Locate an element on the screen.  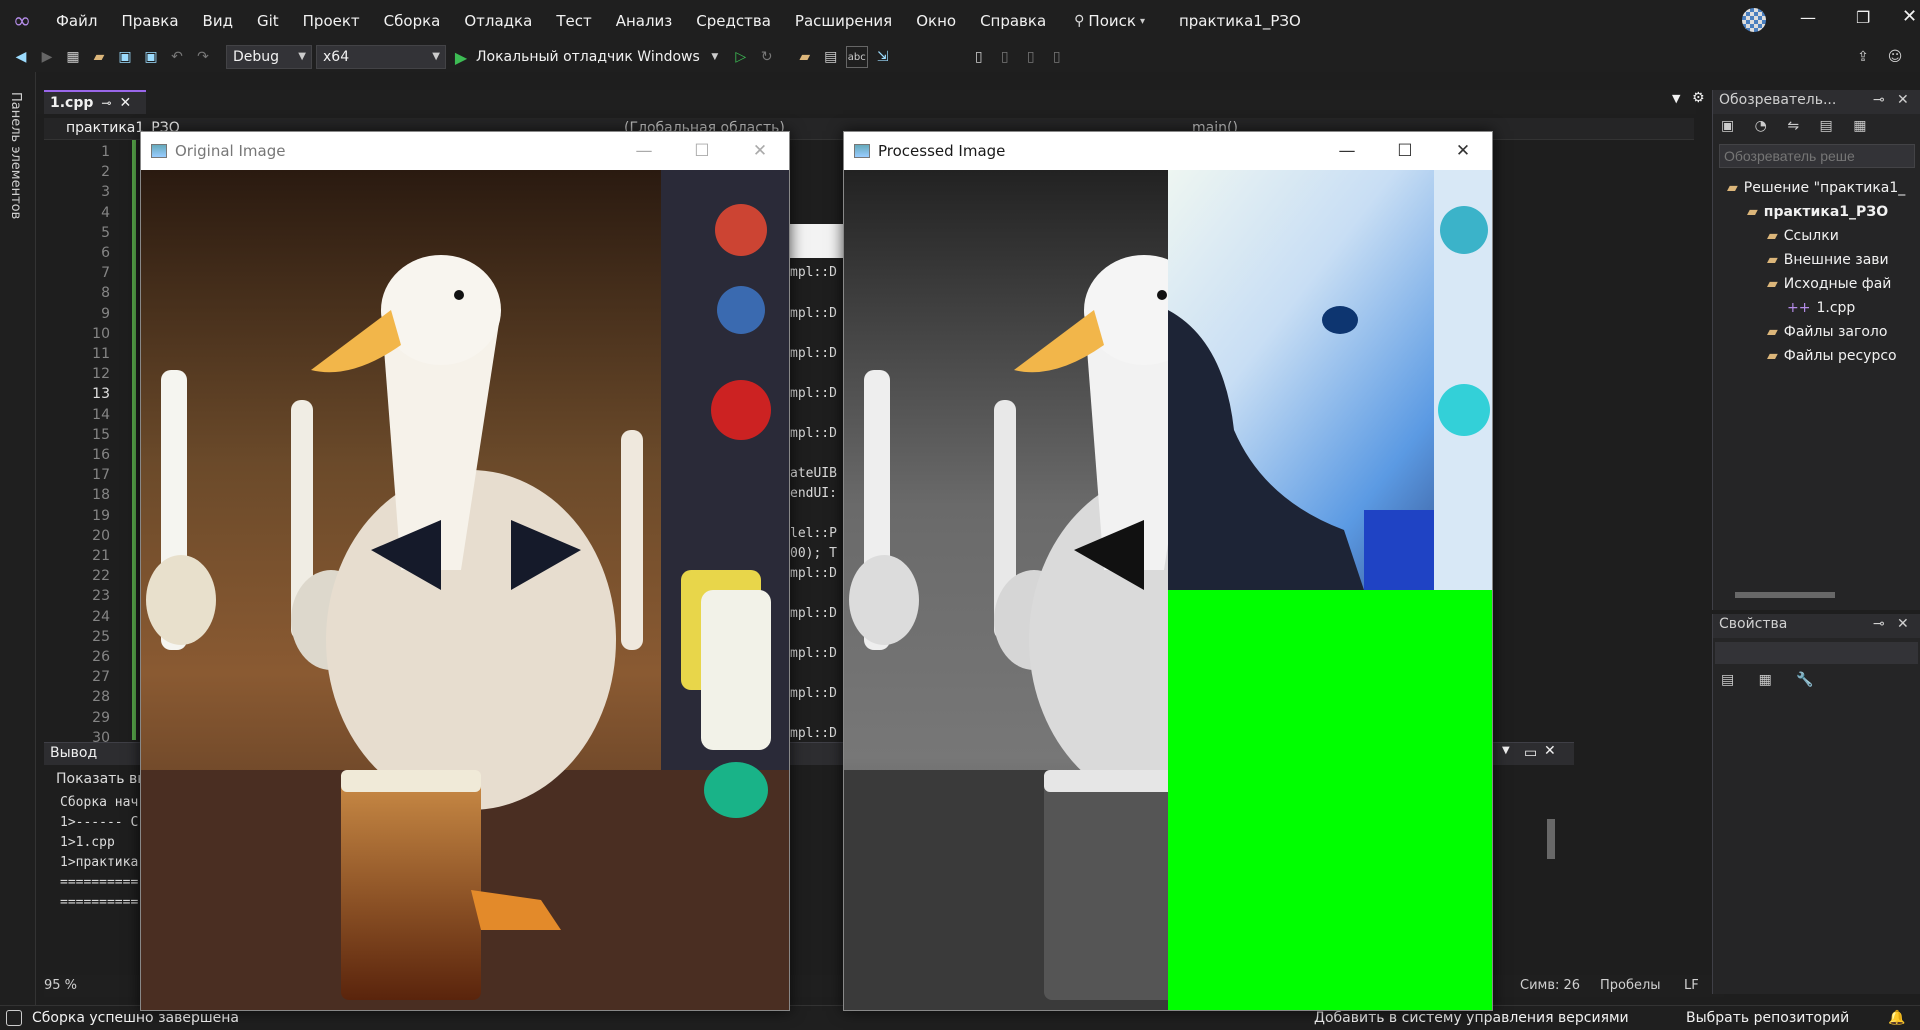
window-titlebar: Original Image — ☐ ✕ is located at coordinates (465, 151).